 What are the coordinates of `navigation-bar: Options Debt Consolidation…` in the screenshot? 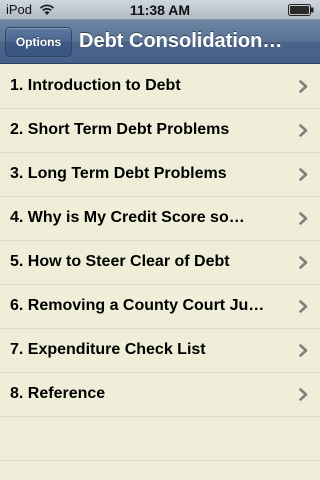 It's located at (160, 42).